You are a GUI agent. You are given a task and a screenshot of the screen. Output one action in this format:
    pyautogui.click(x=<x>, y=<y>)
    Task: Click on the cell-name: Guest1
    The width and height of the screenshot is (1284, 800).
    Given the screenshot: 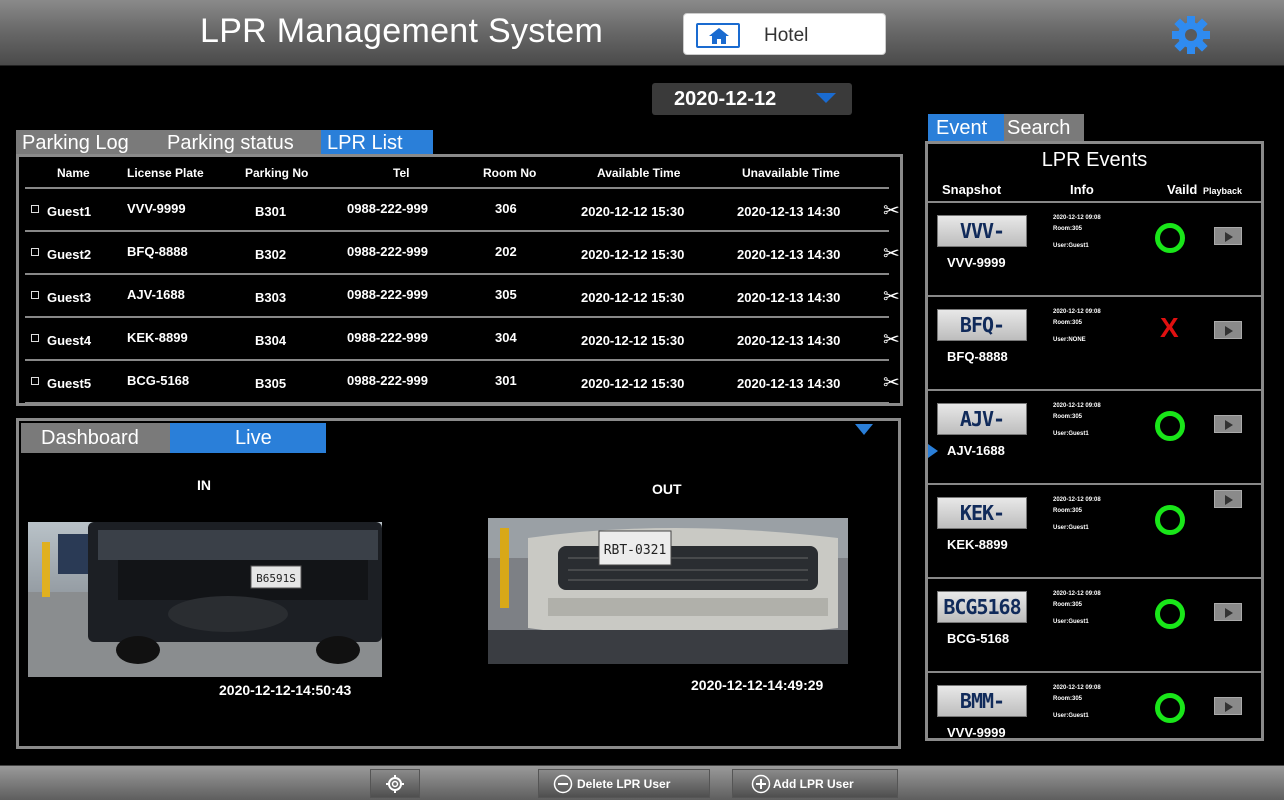 What is the action you would take?
    pyautogui.click(x=69, y=211)
    